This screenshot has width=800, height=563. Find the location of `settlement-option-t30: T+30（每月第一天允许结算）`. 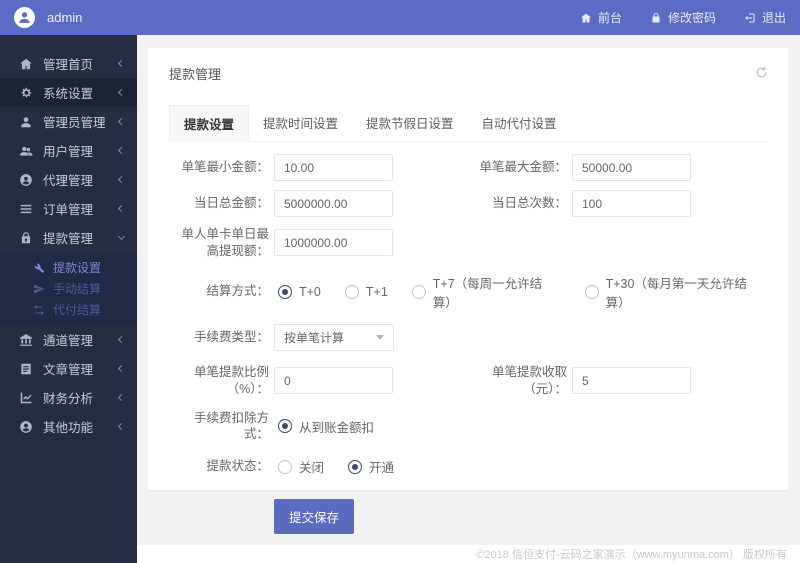

settlement-option-t30: T+30（每月第一天允许结算） is located at coordinates (674, 292).